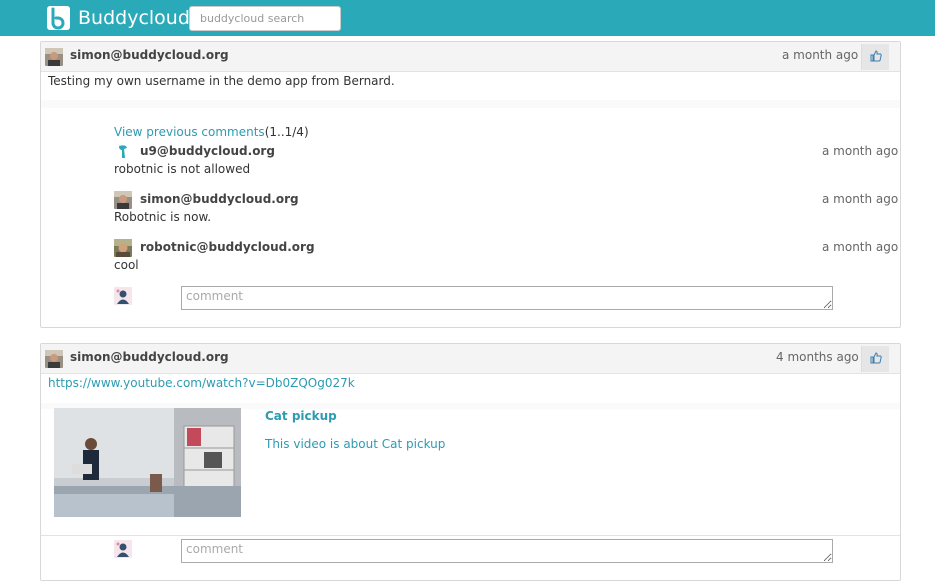 This screenshot has height=588, width=935. I want to click on video-description: This video is about Cat pickup, so click(355, 444).